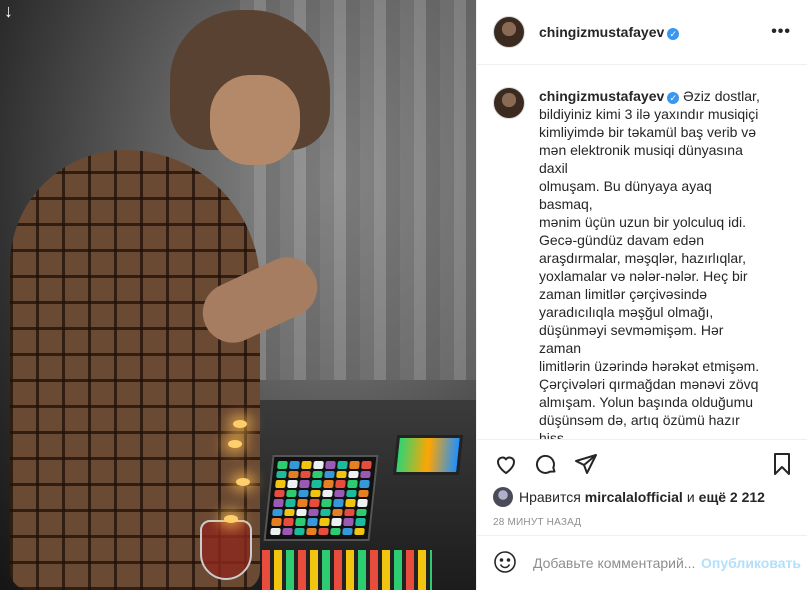 This screenshot has height=590, width=807. Describe the element at coordinates (586, 464) in the screenshot. I see `share-send-icon` at that location.